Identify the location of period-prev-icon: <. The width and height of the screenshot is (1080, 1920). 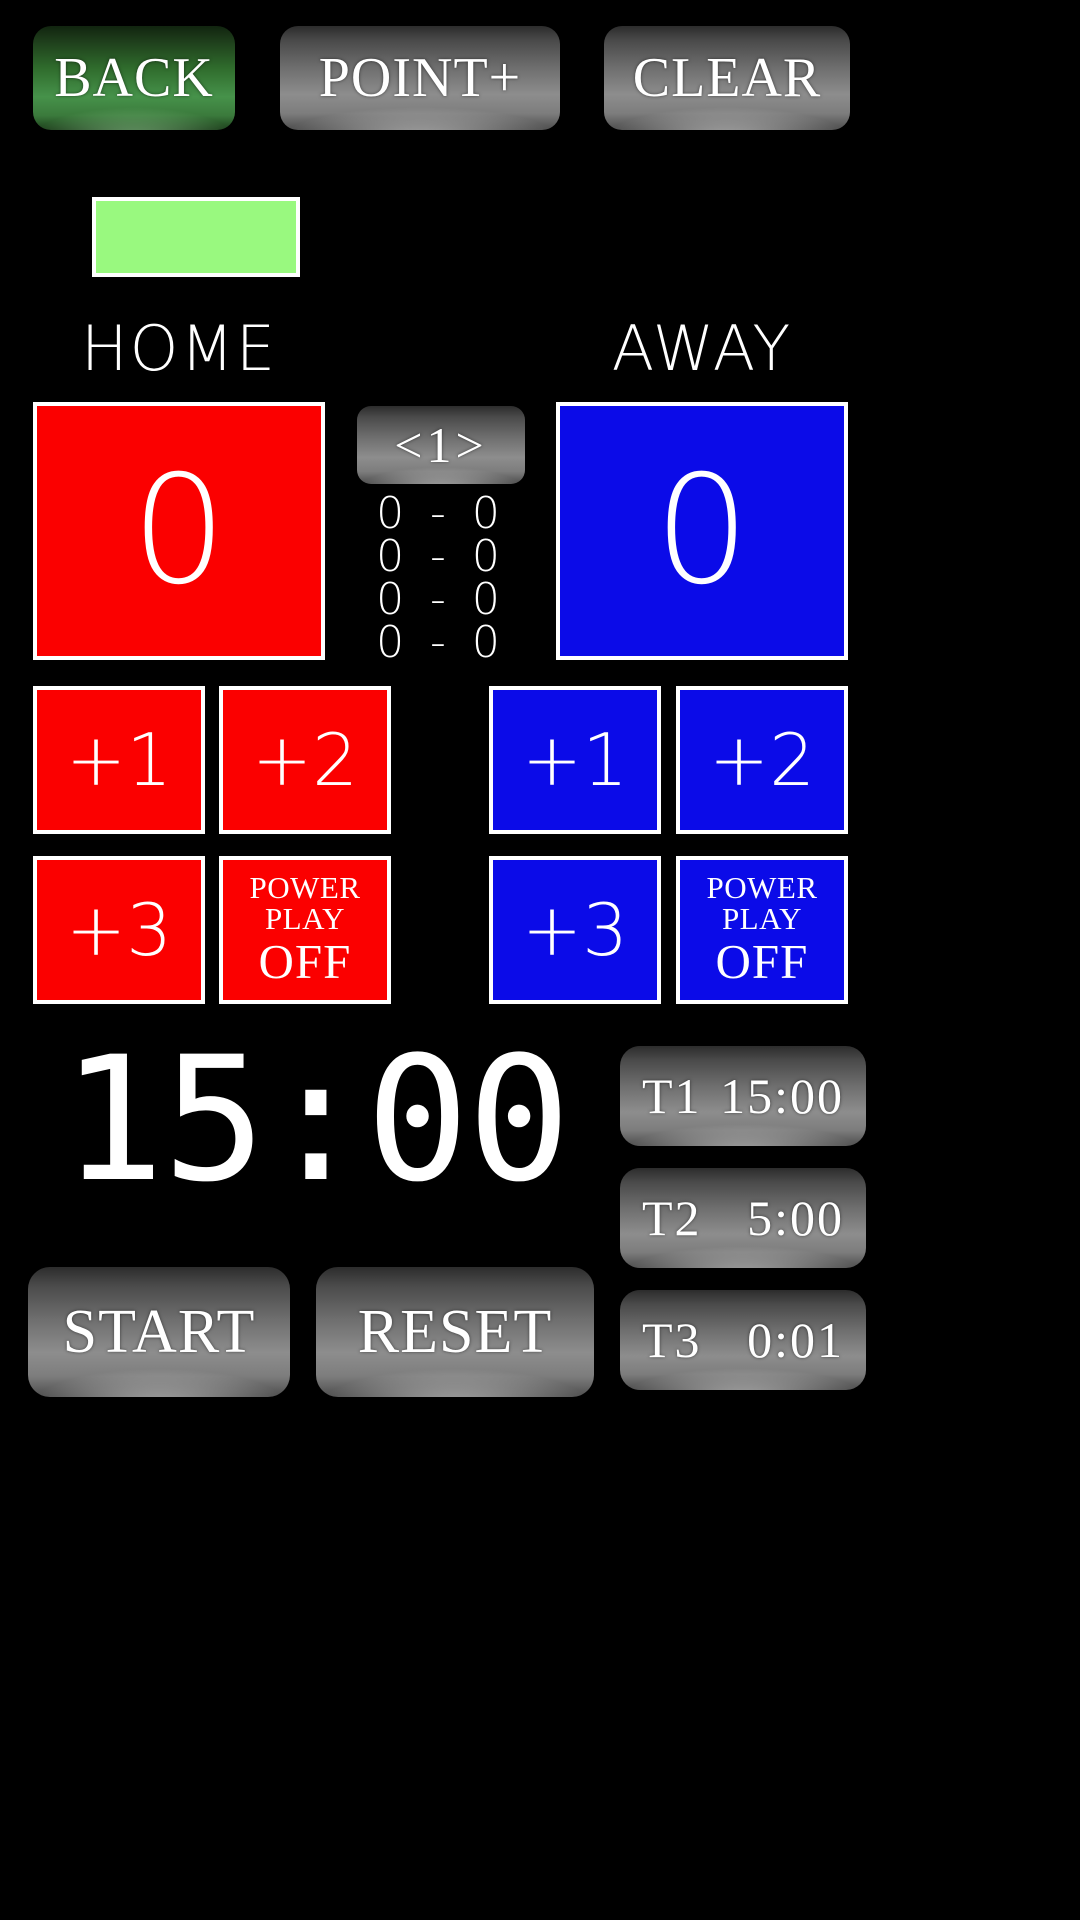
(410, 445).